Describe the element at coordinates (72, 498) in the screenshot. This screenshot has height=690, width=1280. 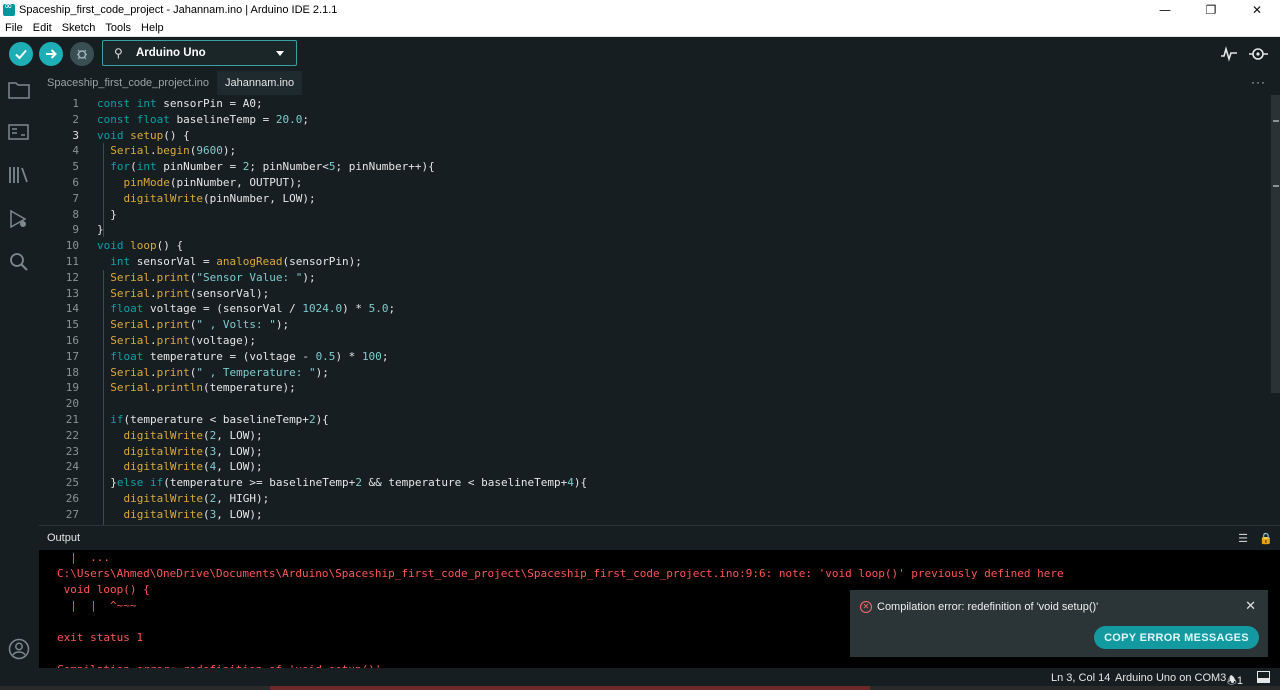
I see `line-number: 26` at that location.